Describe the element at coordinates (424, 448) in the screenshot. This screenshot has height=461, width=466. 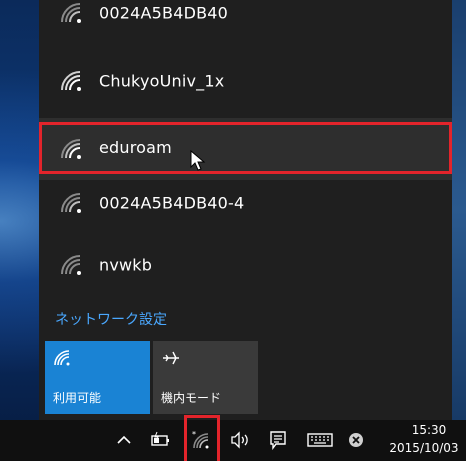
I see `clock-date: 2015/10/03` at that location.